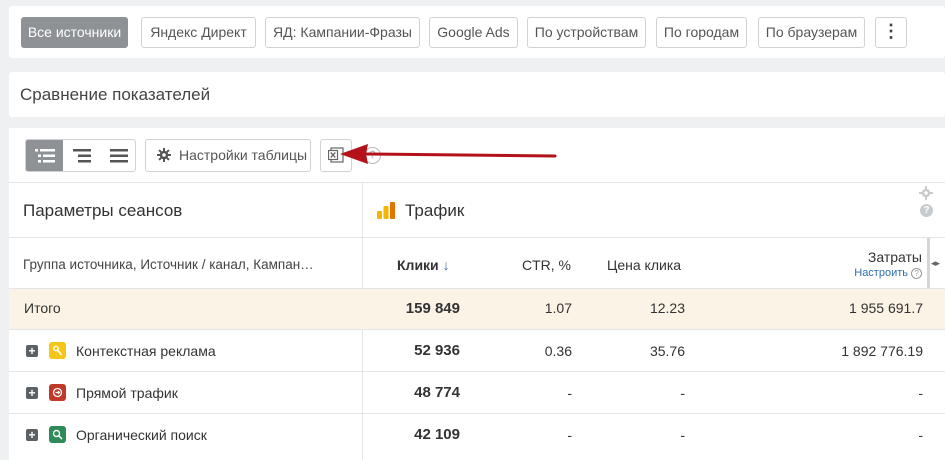  What do you see at coordinates (198, 32) in the screenshot?
I see `chip-yandex-direct: Яндекс Директ` at bounding box center [198, 32].